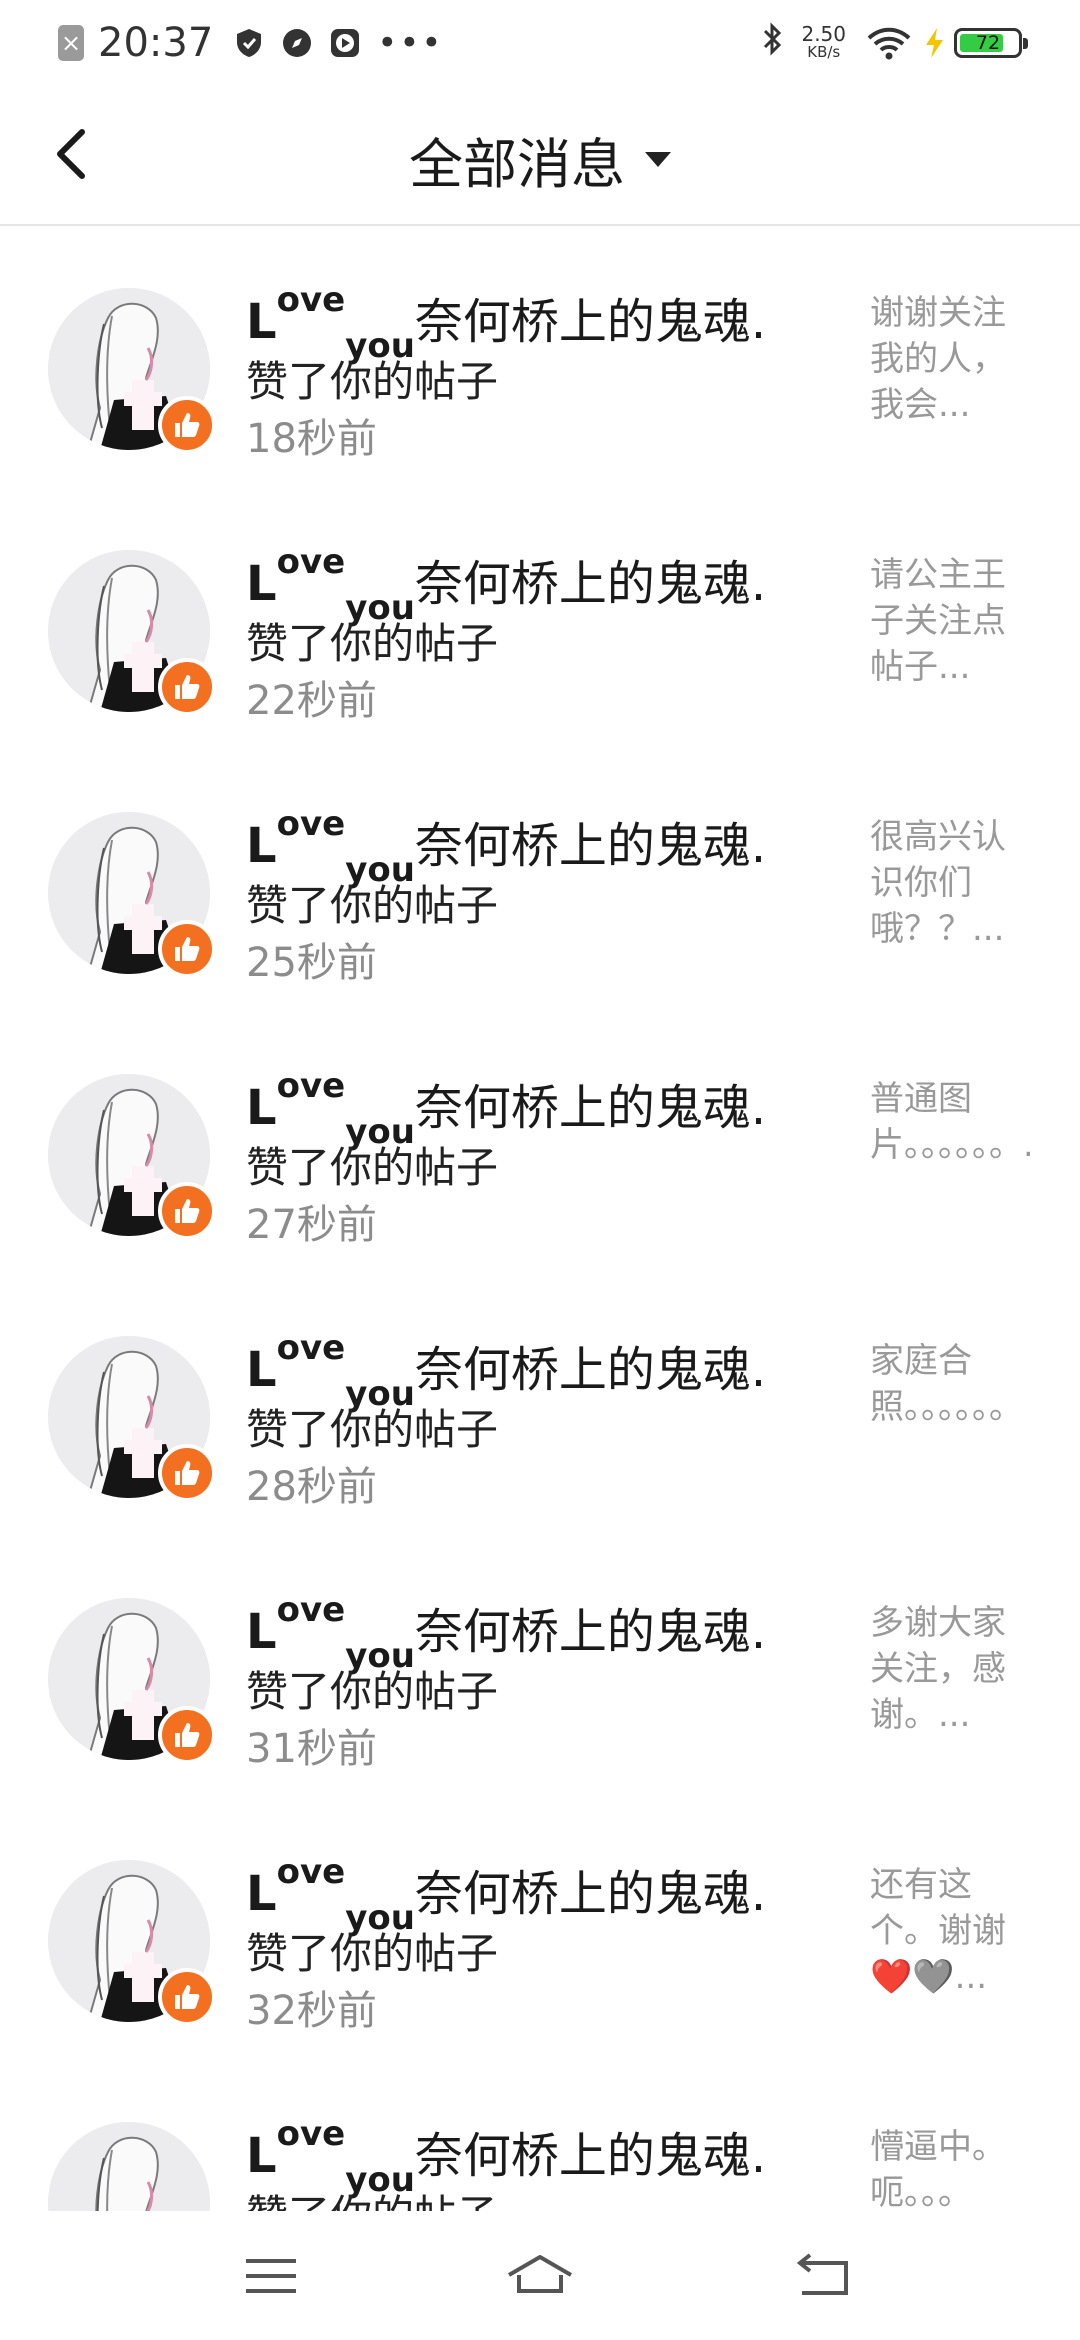 The width and height of the screenshot is (1080, 2340). Describe the element at coordinates (517, 164) in the screenshot. I see `page-title: 全部消息` at that location.